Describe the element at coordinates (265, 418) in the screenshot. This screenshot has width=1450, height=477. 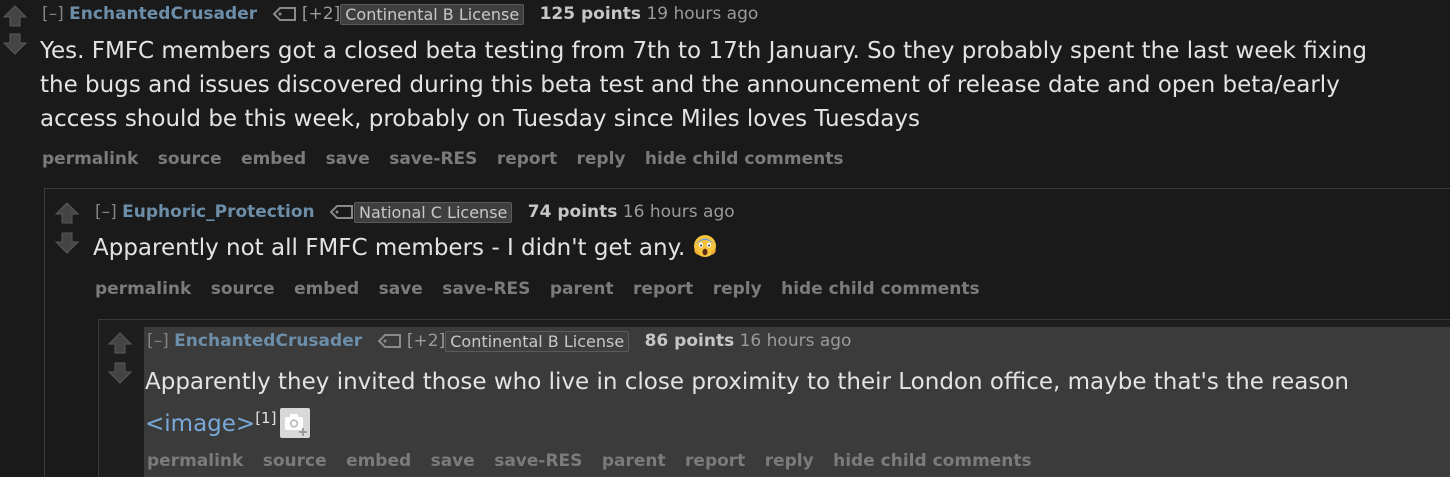
I see `footnote-marker: [1]` at that location.